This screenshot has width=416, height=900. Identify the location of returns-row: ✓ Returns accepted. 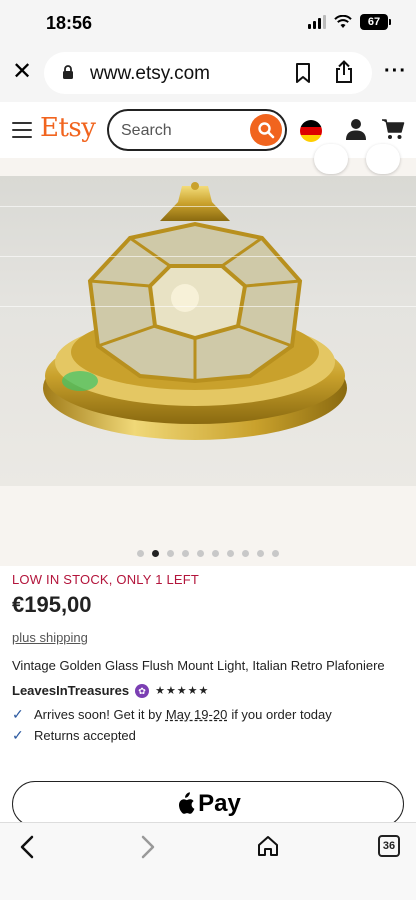
(208, 735).